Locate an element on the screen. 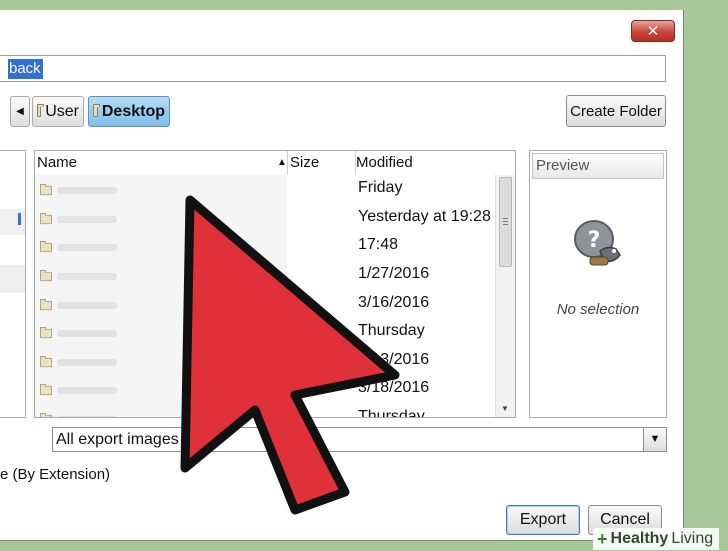  watermark-brand-bold: Healthy is located at coordinates (639, 538).